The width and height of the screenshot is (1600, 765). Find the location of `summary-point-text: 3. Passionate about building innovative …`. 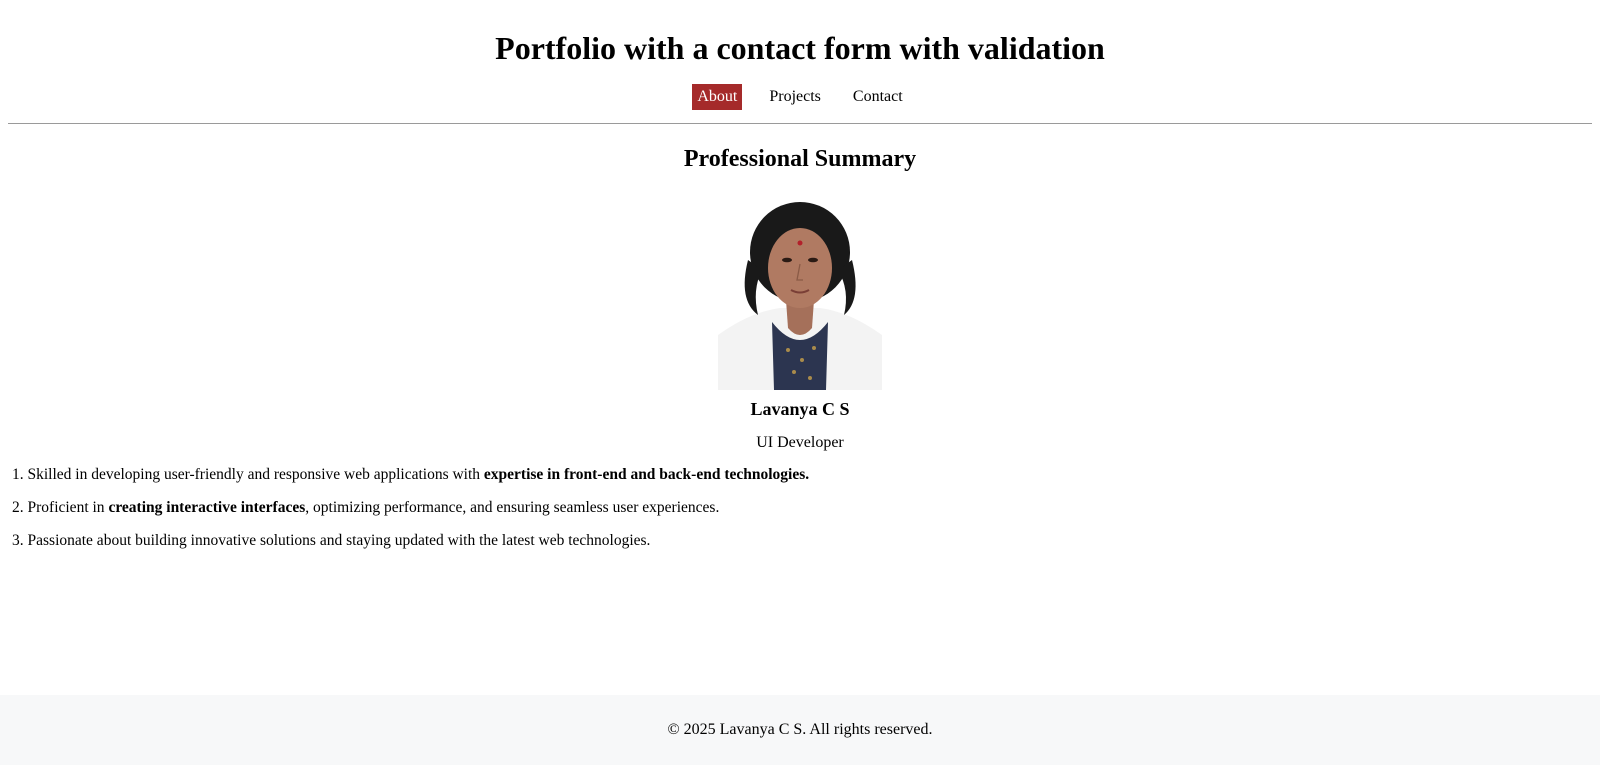

summary-point-text: 3. Passionate about building innovative … is located at coordinates (331, 540).